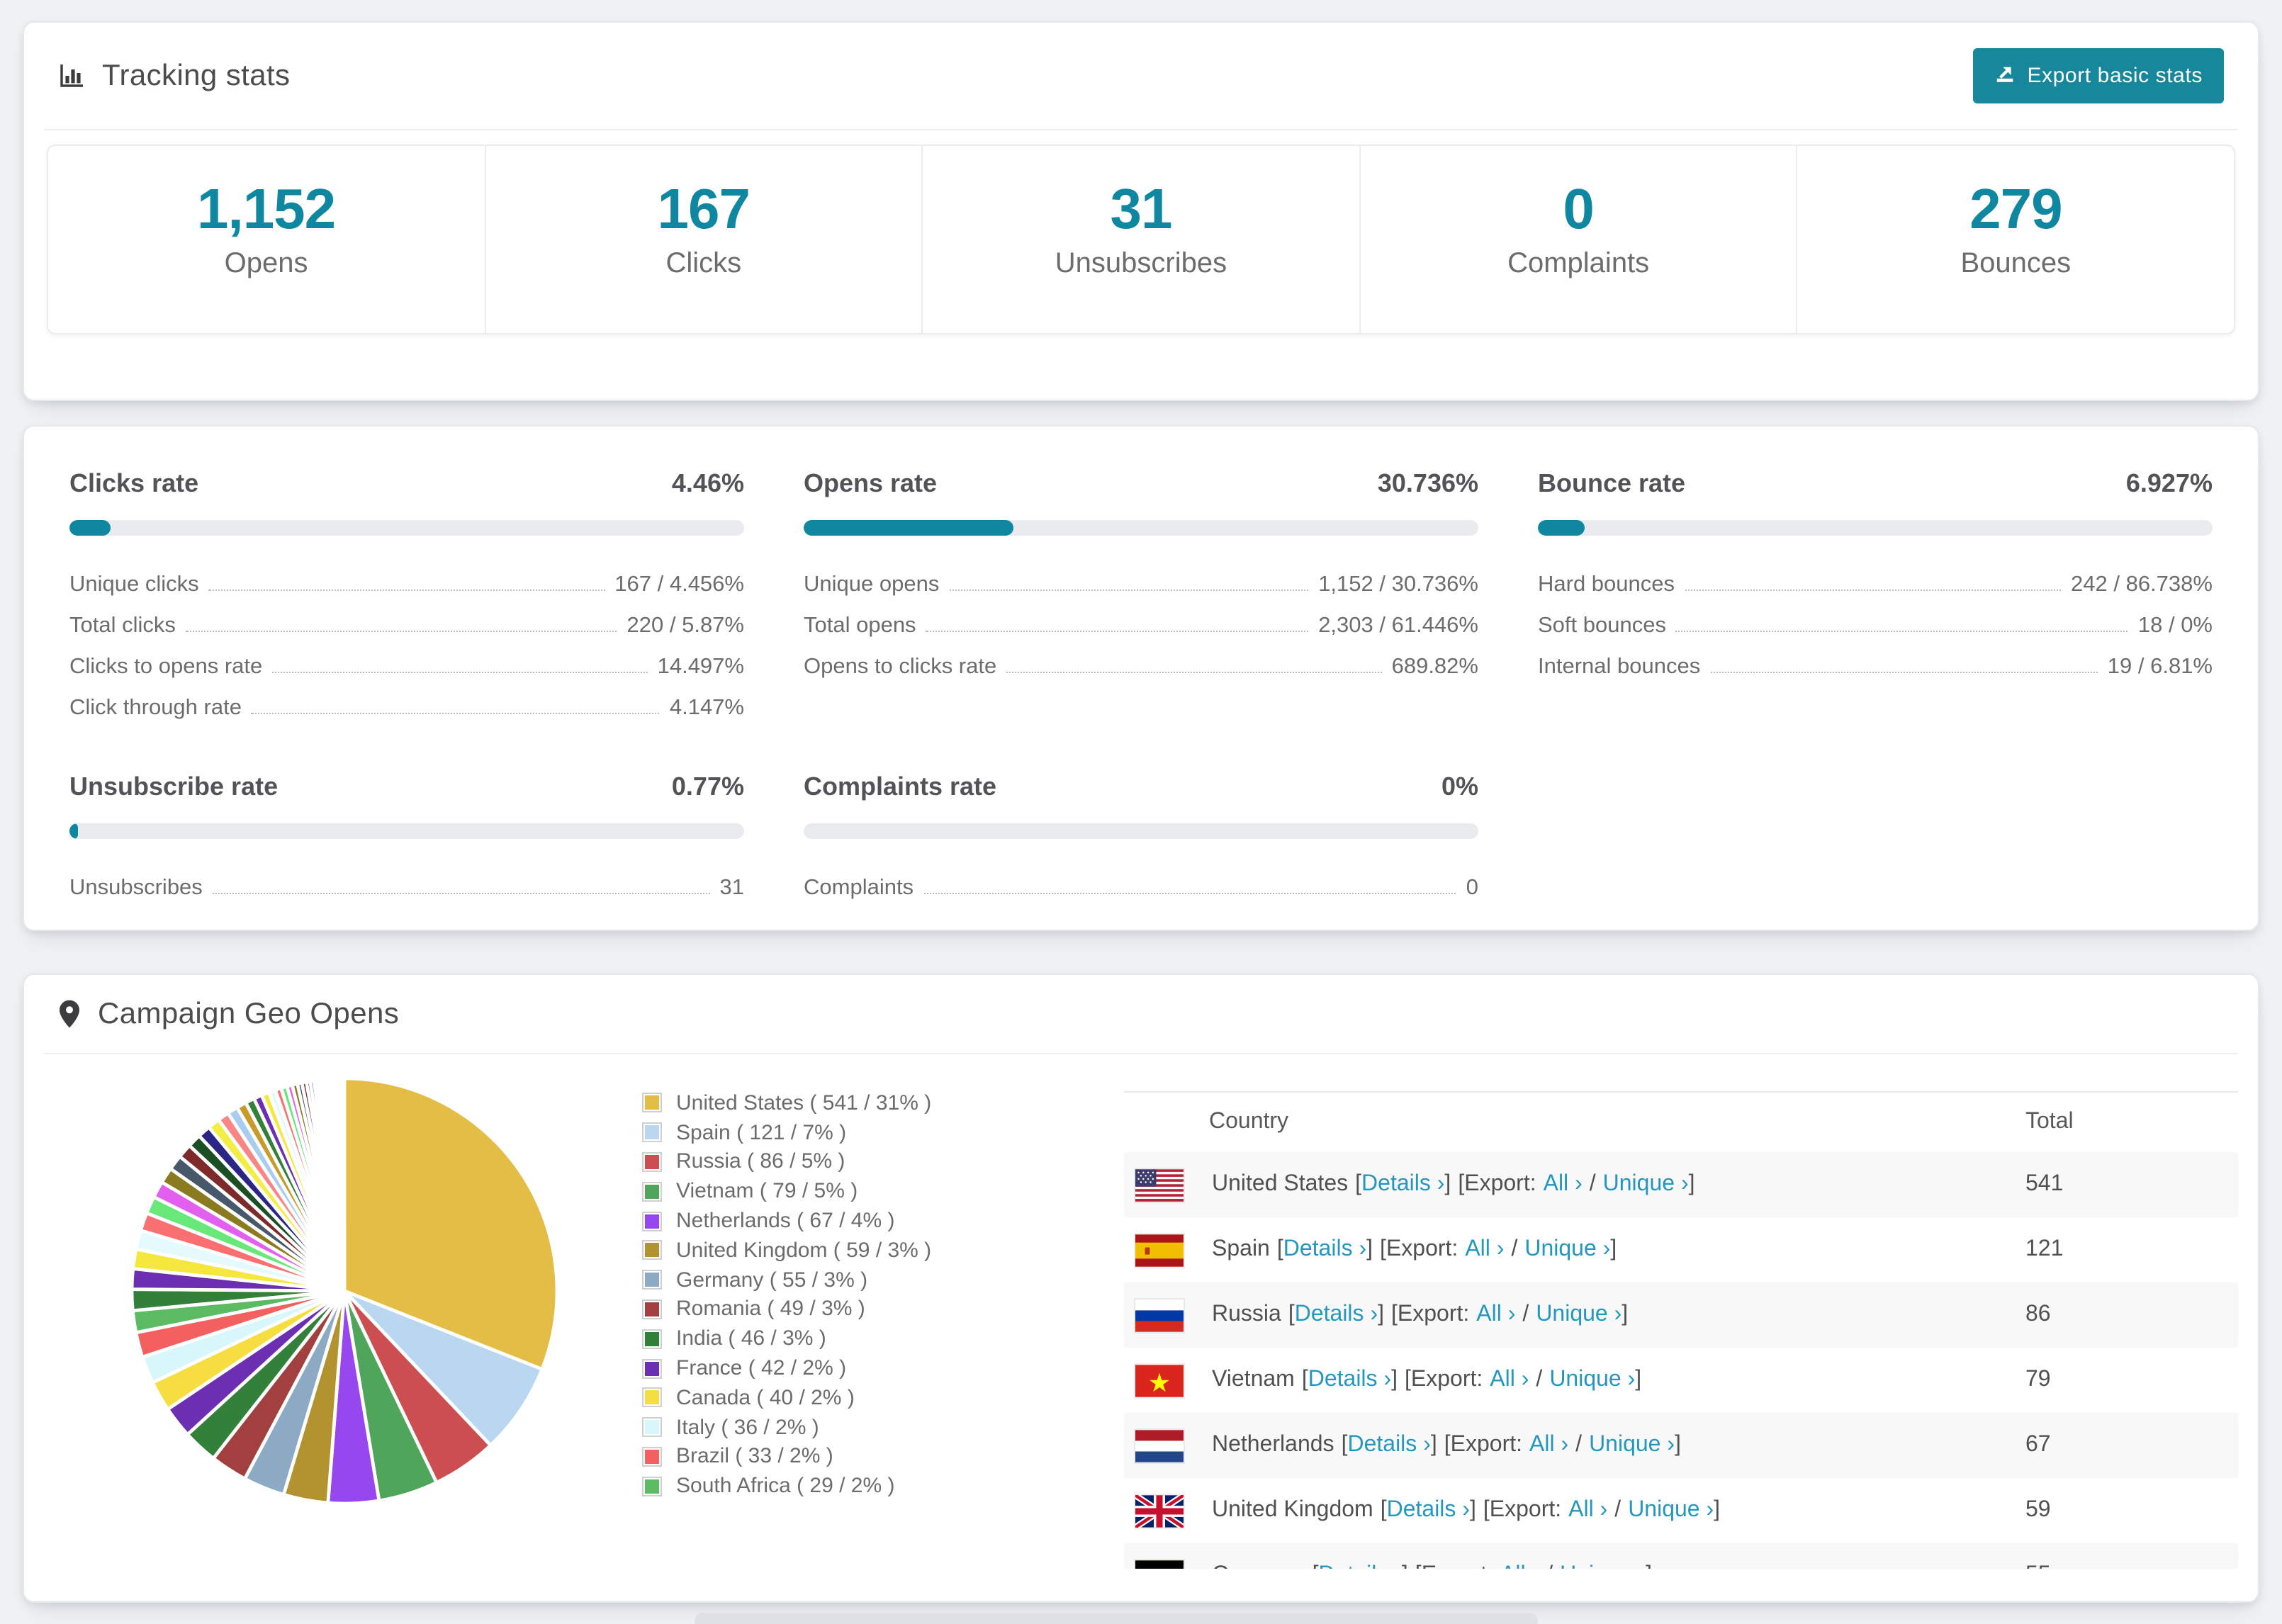  I want to click on rate-rows: Complaints 0, so click(1141, 880).